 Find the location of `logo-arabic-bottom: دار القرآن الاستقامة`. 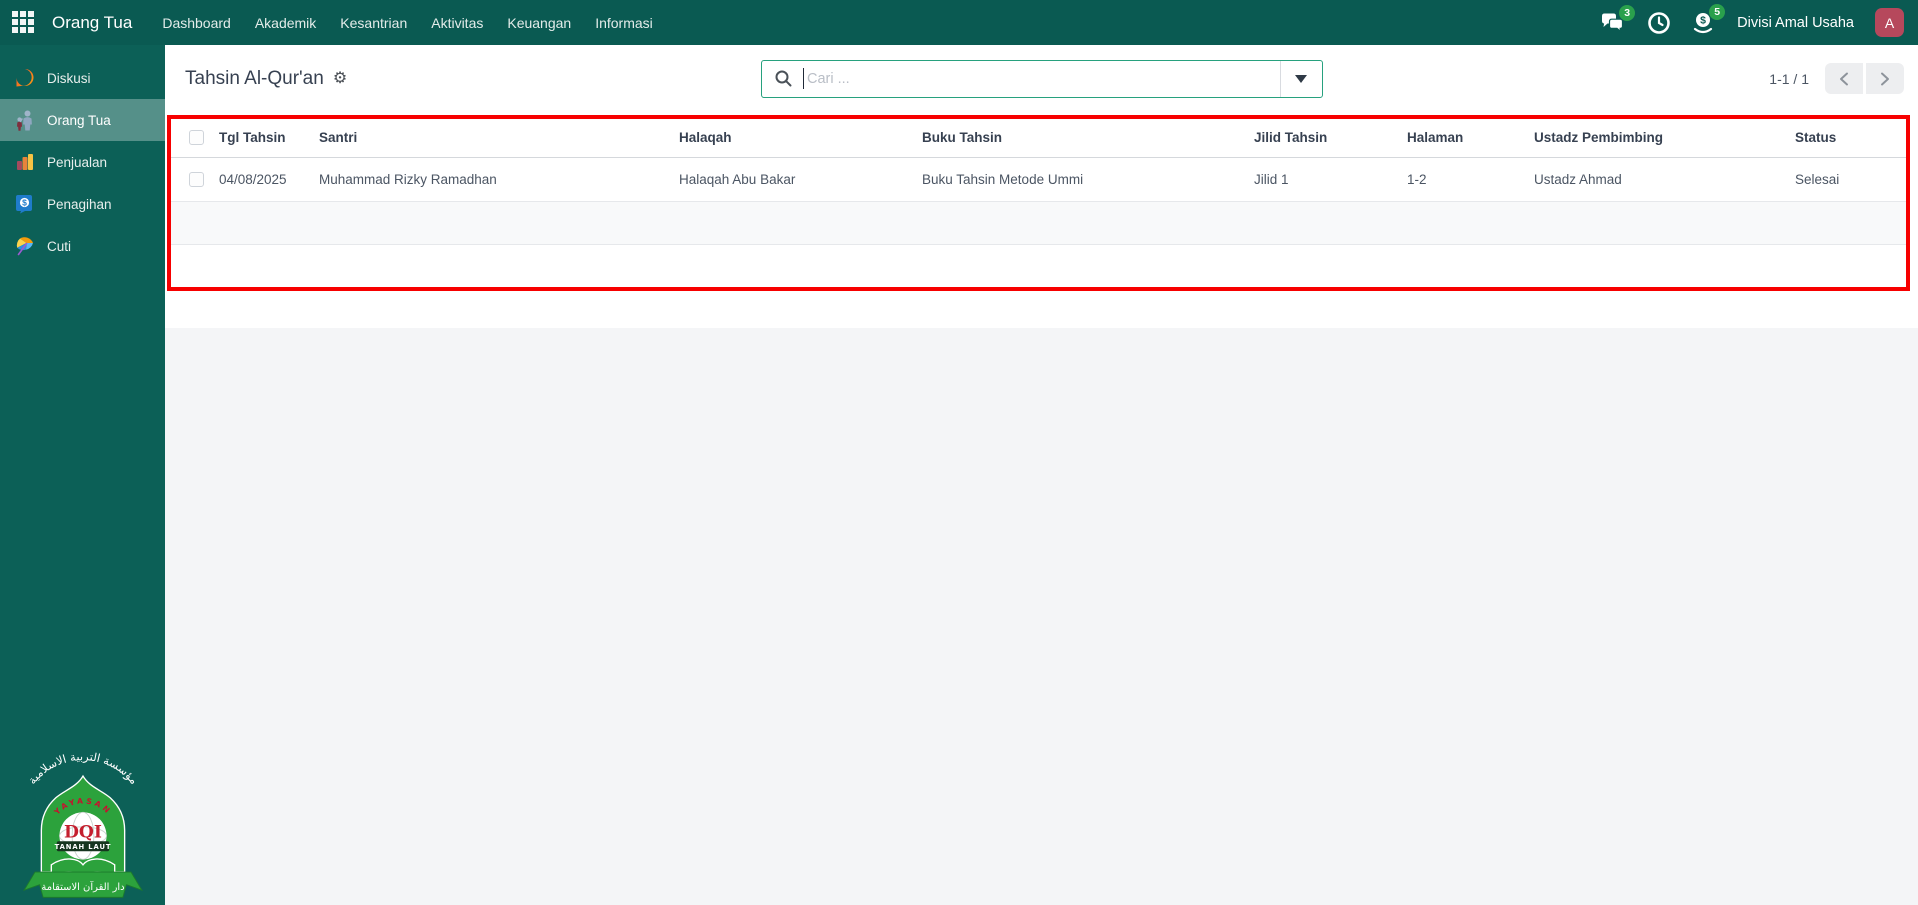

logo-arabic-bottom: دار القرآن الاستقامة is located at coordinates (82, 886).